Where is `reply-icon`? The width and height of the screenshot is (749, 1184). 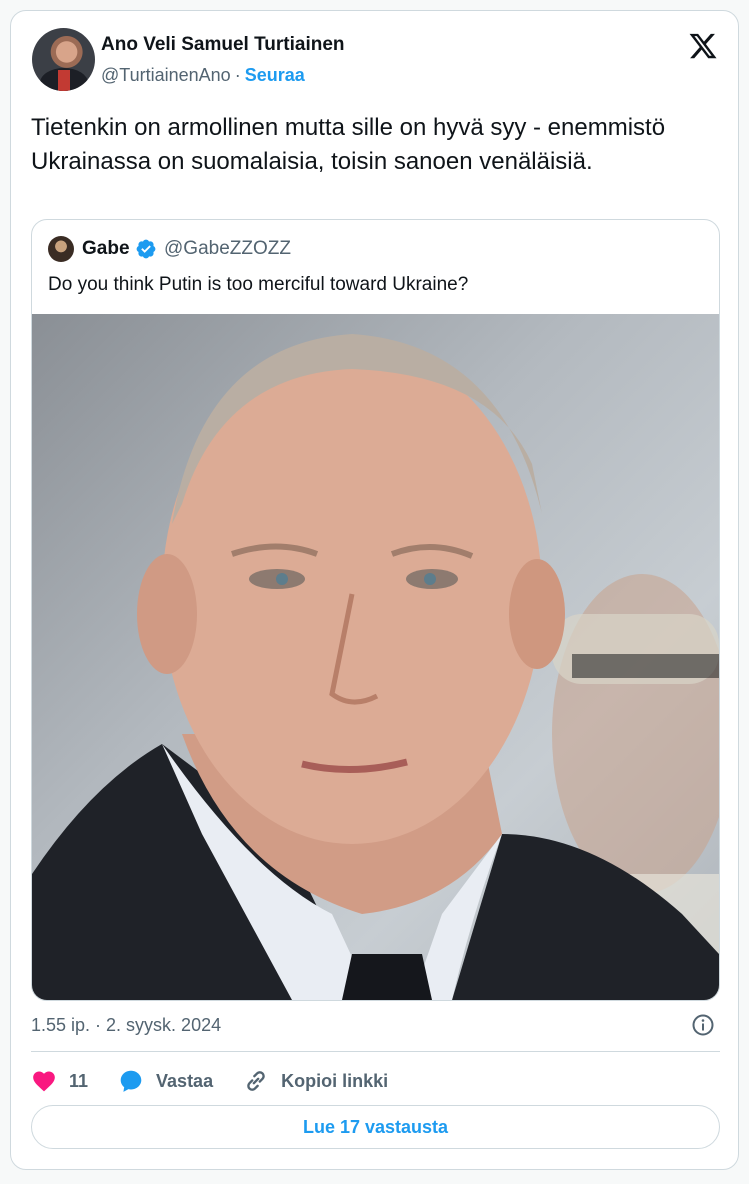
reply-icon is located at coordinates (131, 1081).